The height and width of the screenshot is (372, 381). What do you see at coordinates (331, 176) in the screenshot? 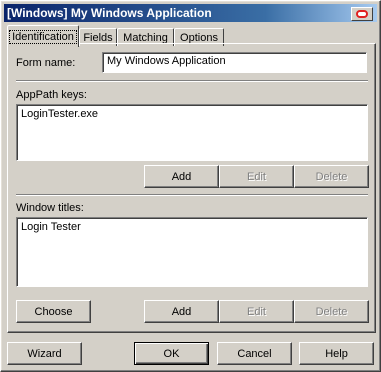
I see `apppath-delete-button: Delete` at bounding box center [331, 176].